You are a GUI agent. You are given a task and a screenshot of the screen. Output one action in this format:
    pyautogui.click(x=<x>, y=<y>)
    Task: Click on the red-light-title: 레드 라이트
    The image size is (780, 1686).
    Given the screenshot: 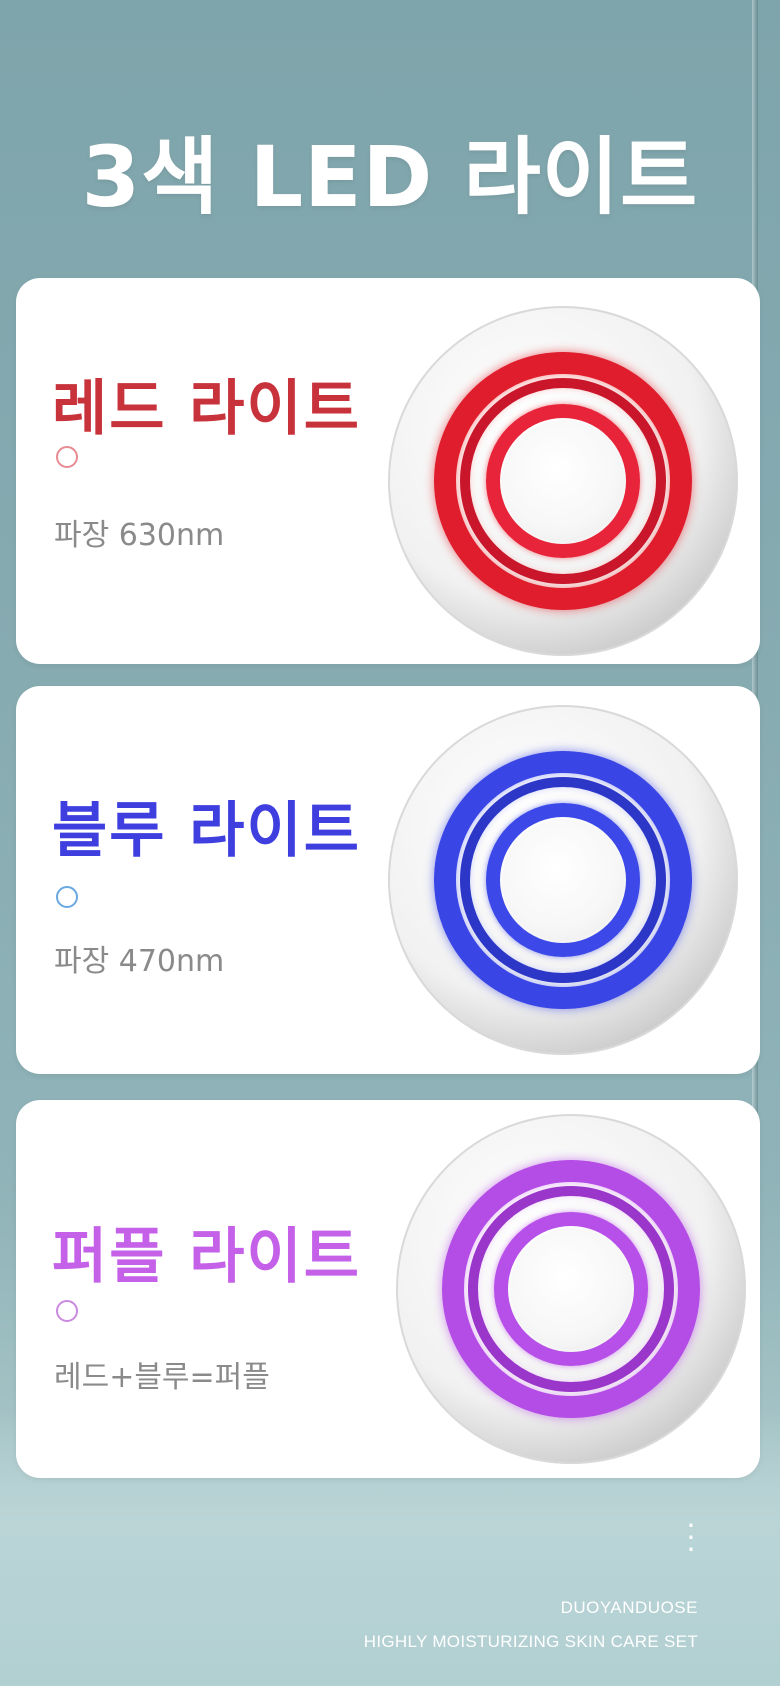 What is the action you would take?
    pyautogui.click(x=206, y=409)
    